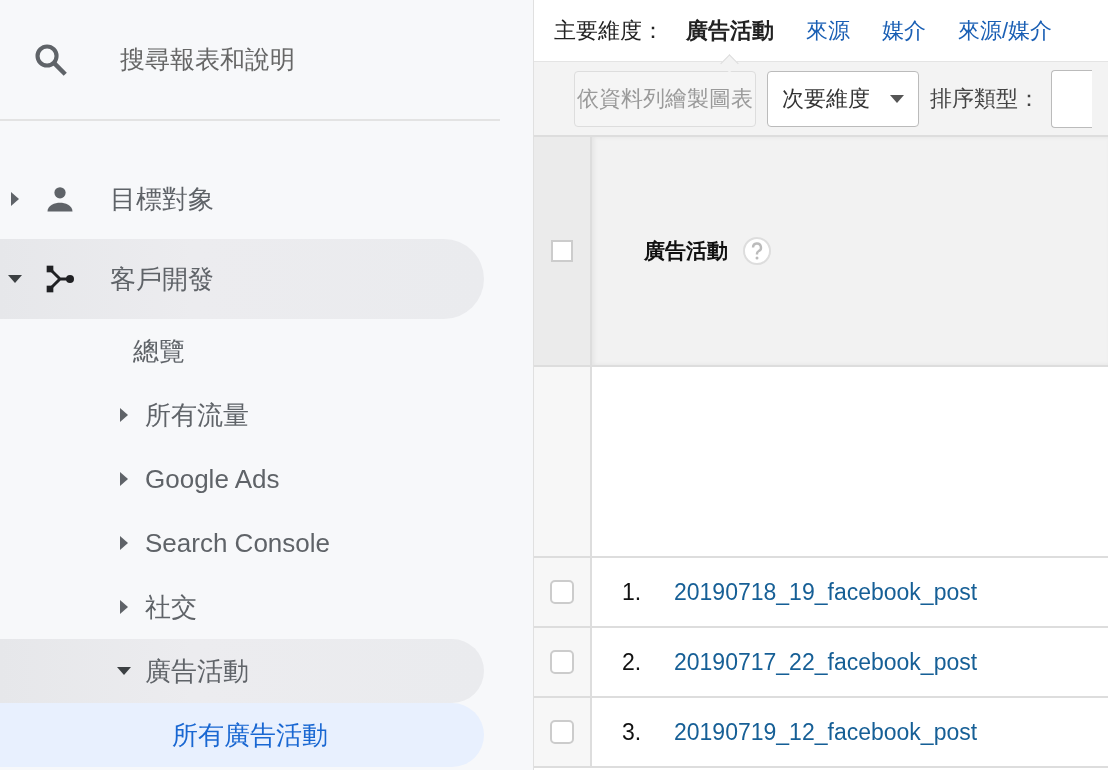 The width and height of the screenshot is (1108, 770). I want to click on nav-item: 總覽, so click(242, 351).